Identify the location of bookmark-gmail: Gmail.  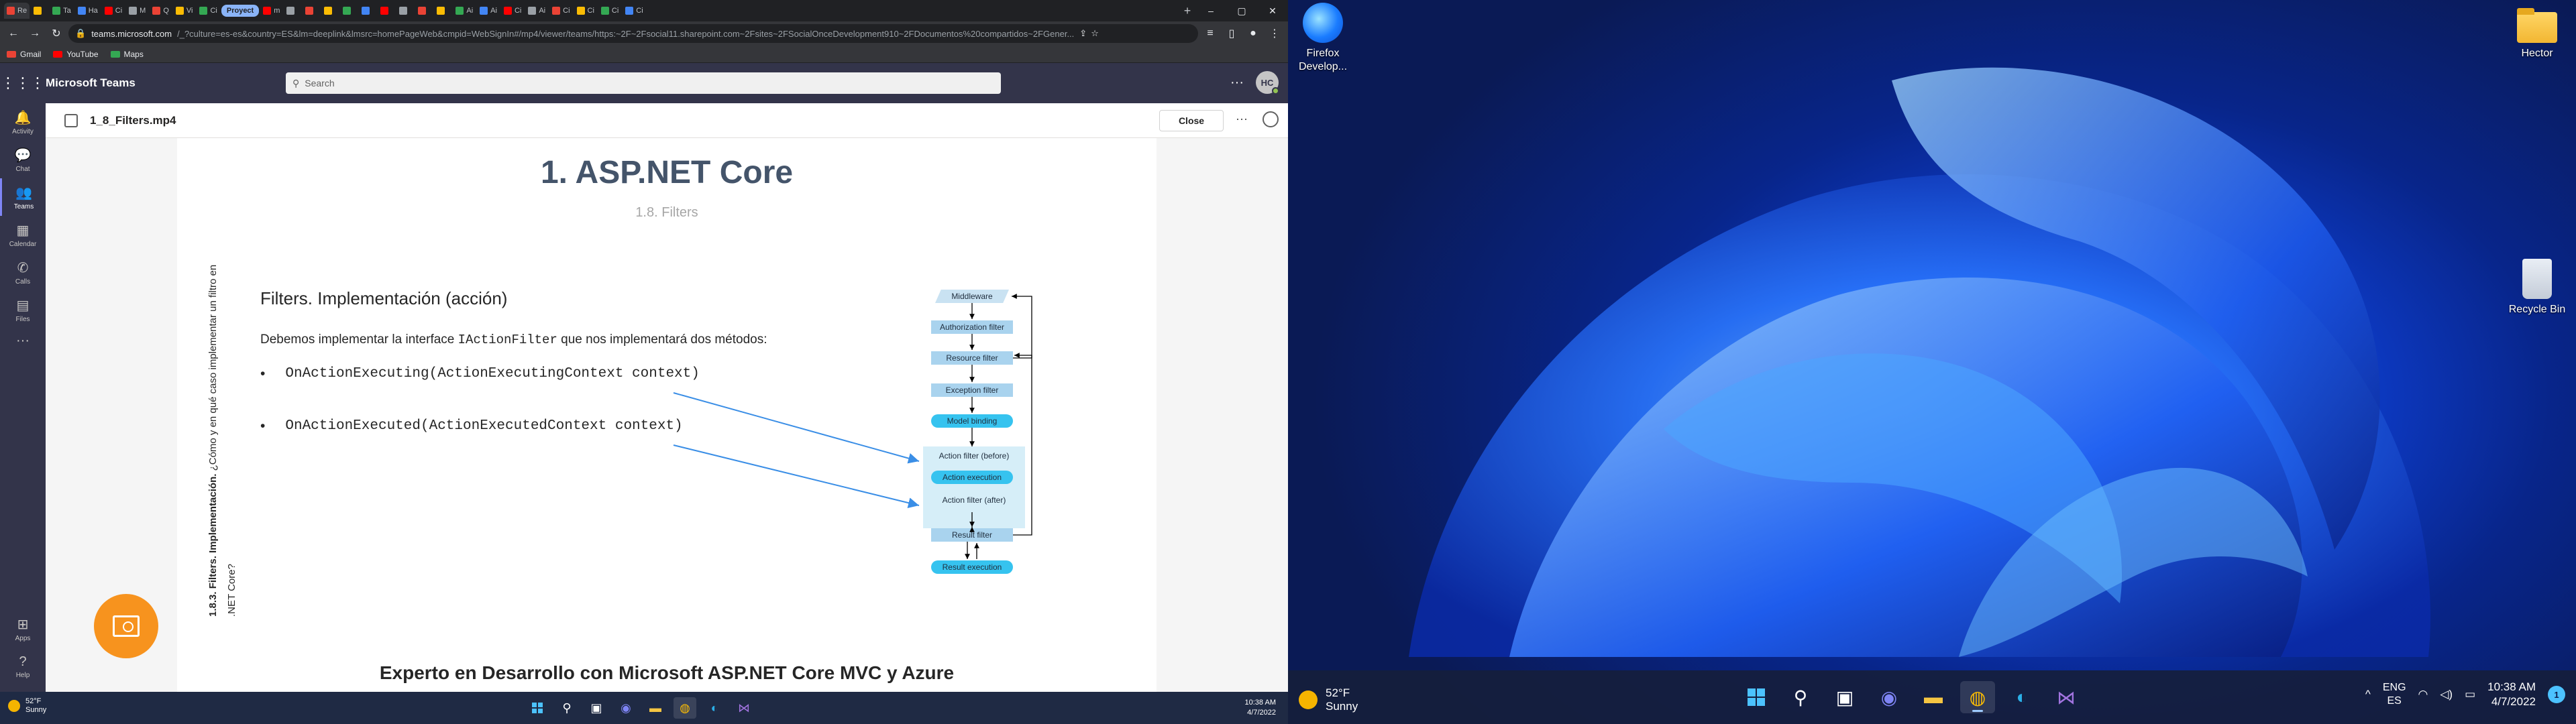
(24, 55).